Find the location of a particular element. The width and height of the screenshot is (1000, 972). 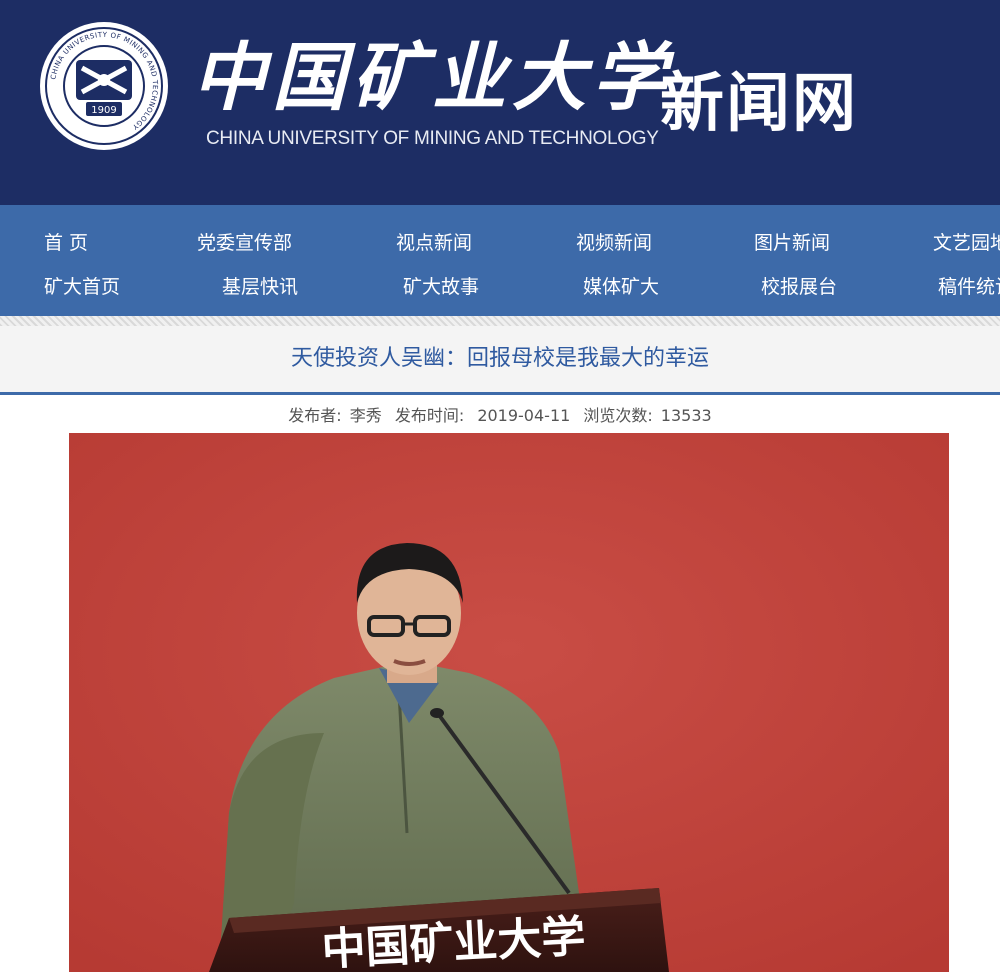

nav-item-video-news: 视频新闻 is located at coordinates (614, 241).